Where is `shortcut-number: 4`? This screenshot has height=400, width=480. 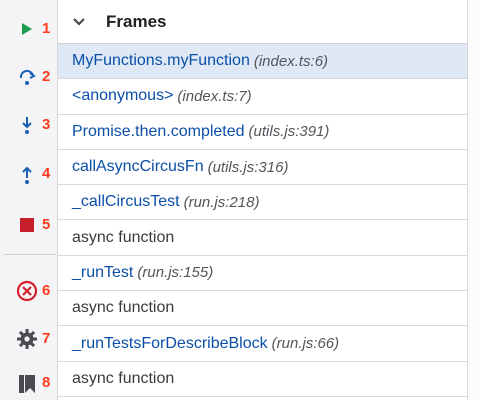 shortcut-number: 4 is located at coordinates (46, 173).